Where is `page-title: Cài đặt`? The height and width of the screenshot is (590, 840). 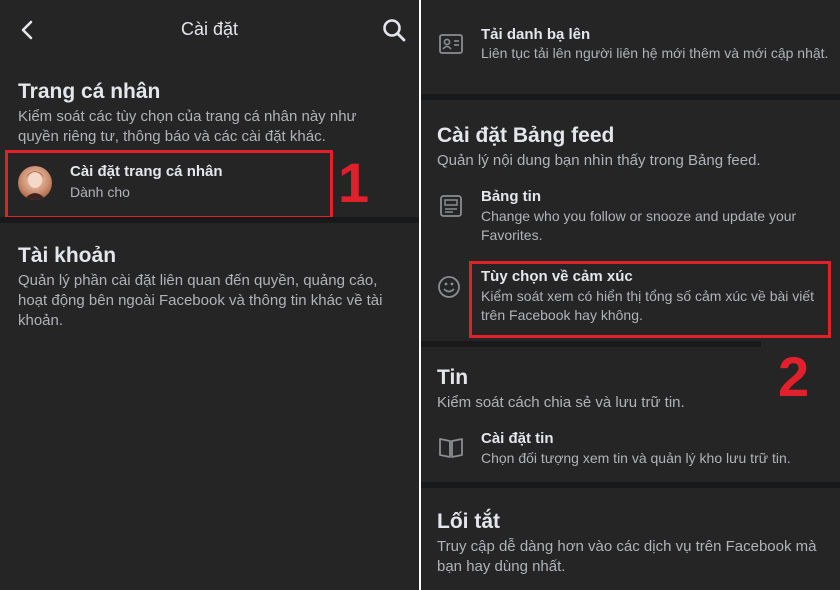
page-title: Cài đặt is located at coordinates (209, 29).